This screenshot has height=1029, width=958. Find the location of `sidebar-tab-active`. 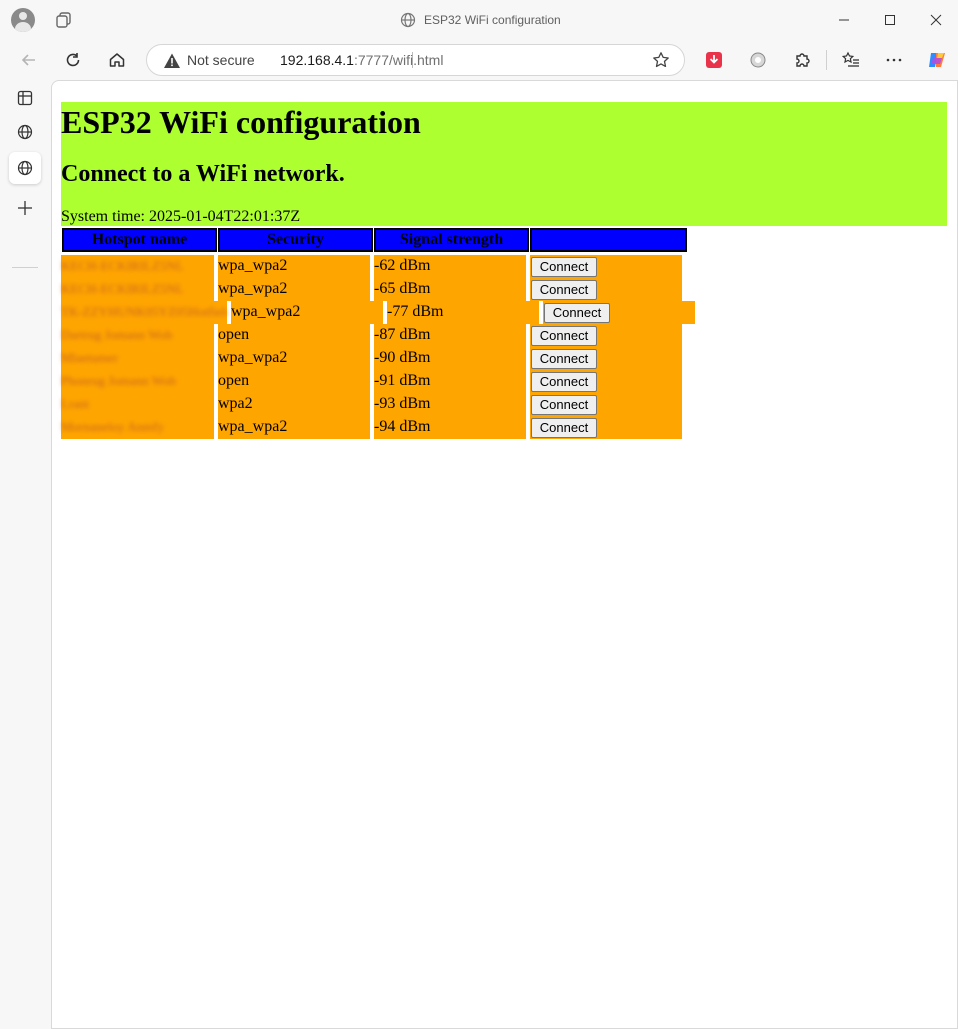

sidebar-tab-active is located at coordinates (25, 168).